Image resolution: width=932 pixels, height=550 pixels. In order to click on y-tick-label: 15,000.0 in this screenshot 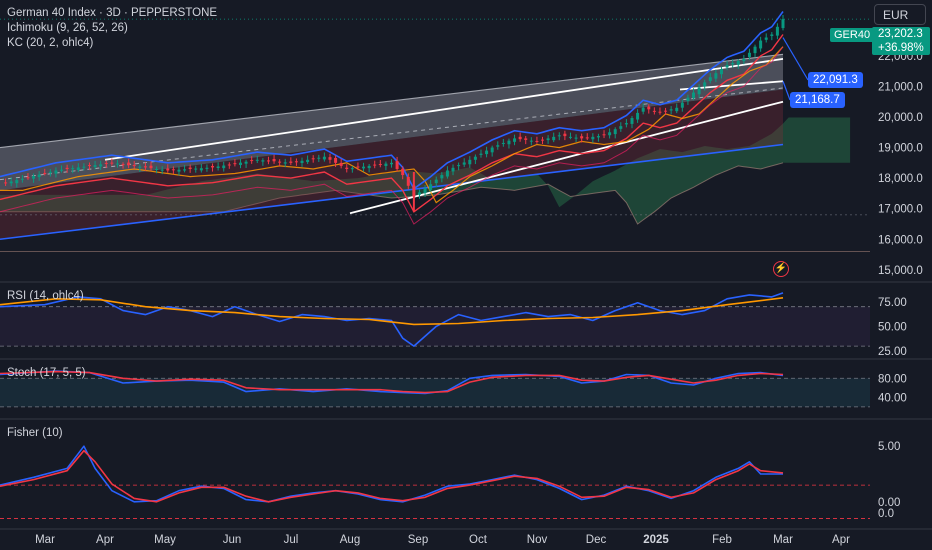, I will do `click(900, 271)`.